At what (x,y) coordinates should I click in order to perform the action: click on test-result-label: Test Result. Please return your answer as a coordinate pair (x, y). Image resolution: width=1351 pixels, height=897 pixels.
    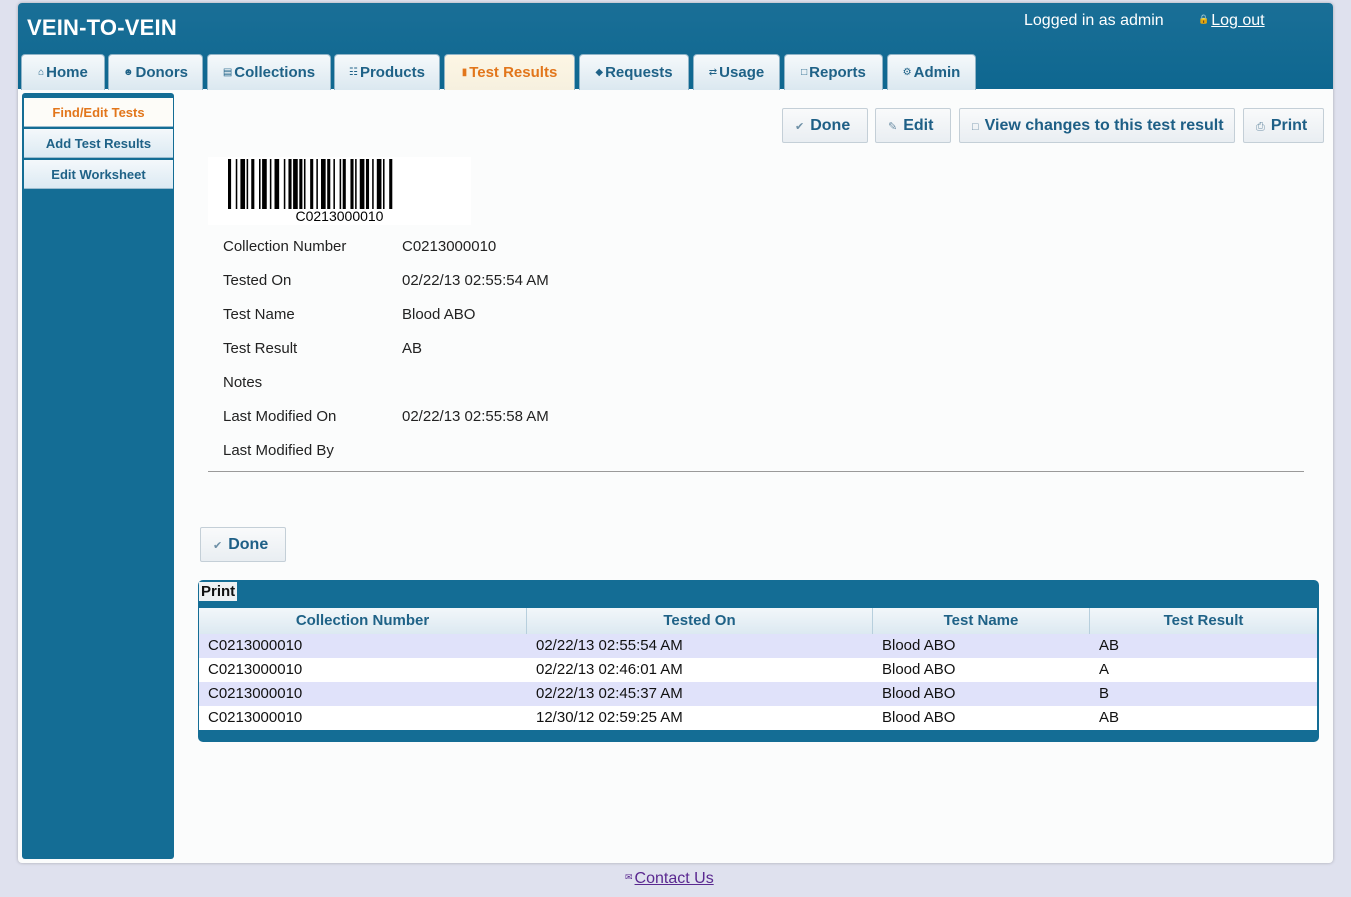
    Looking at the image, I should click on (260, 348).